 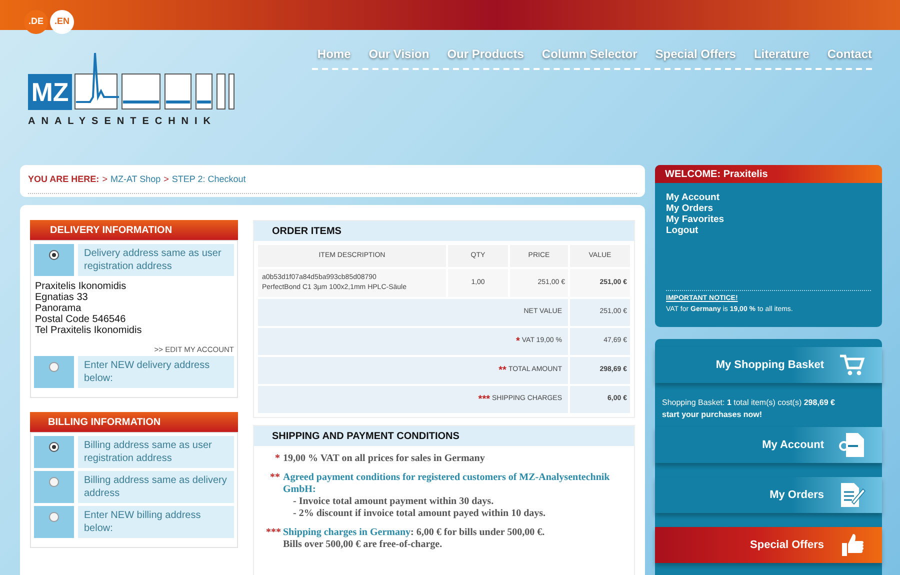 What do you see at coordinates (852, 495) in the screenshot?
I see `document-pen-icon` at bounding box center [852, 495].